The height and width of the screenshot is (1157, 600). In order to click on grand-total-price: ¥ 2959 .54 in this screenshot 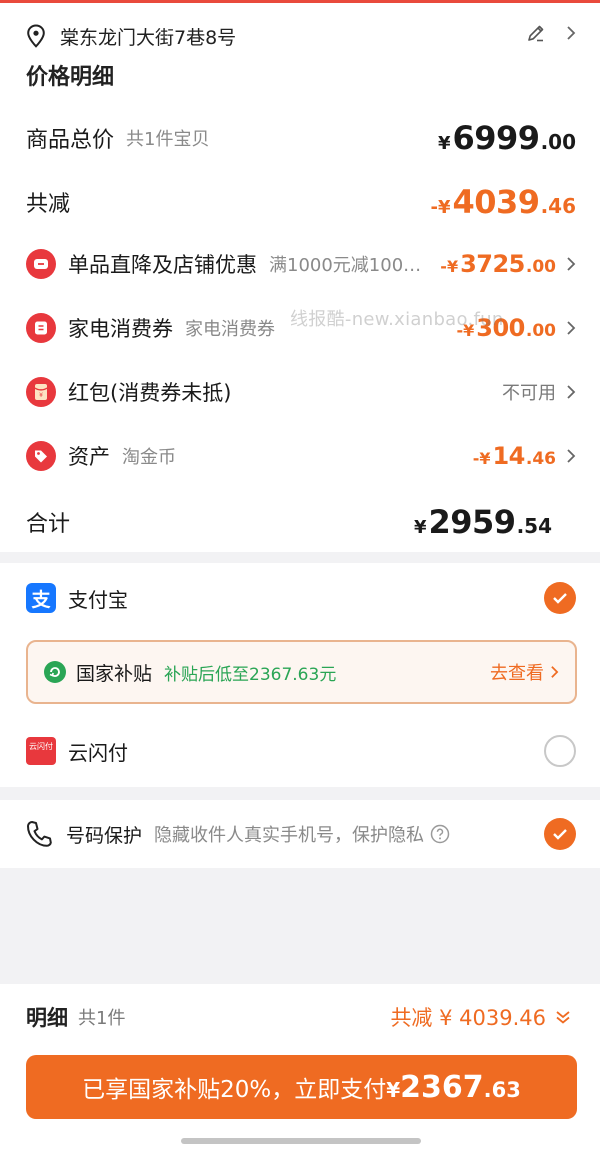, I will do `click(483, 522)`.